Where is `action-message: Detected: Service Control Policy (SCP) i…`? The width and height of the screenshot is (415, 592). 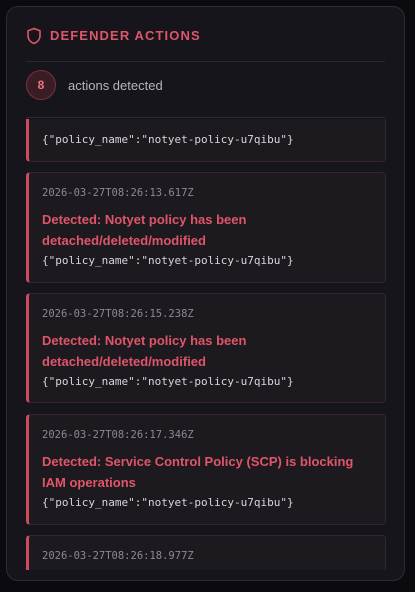
action-message: Detected: Service Control Policy (SCP) i… is located at coordinates (198, 472).